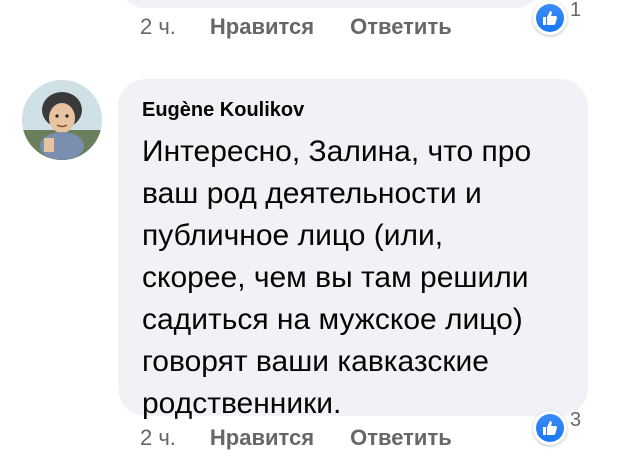 The height and width of the screenshot is (476, 639). I want to click on comment-actions: 2 ч. Нравится Ответить, so click(314, 438).